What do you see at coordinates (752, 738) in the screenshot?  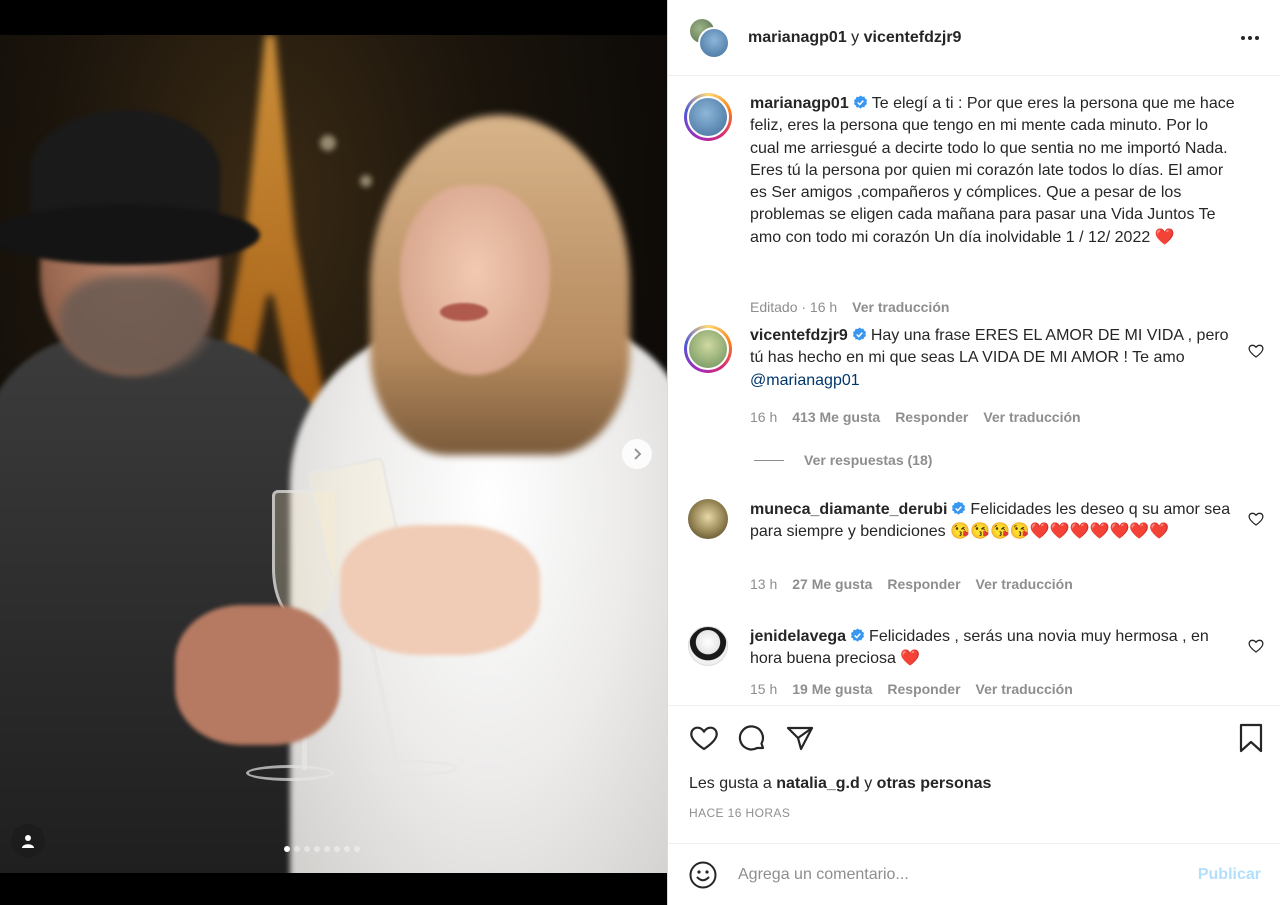 I see `comment-bubble-icon` at bounding box center [752, 738].